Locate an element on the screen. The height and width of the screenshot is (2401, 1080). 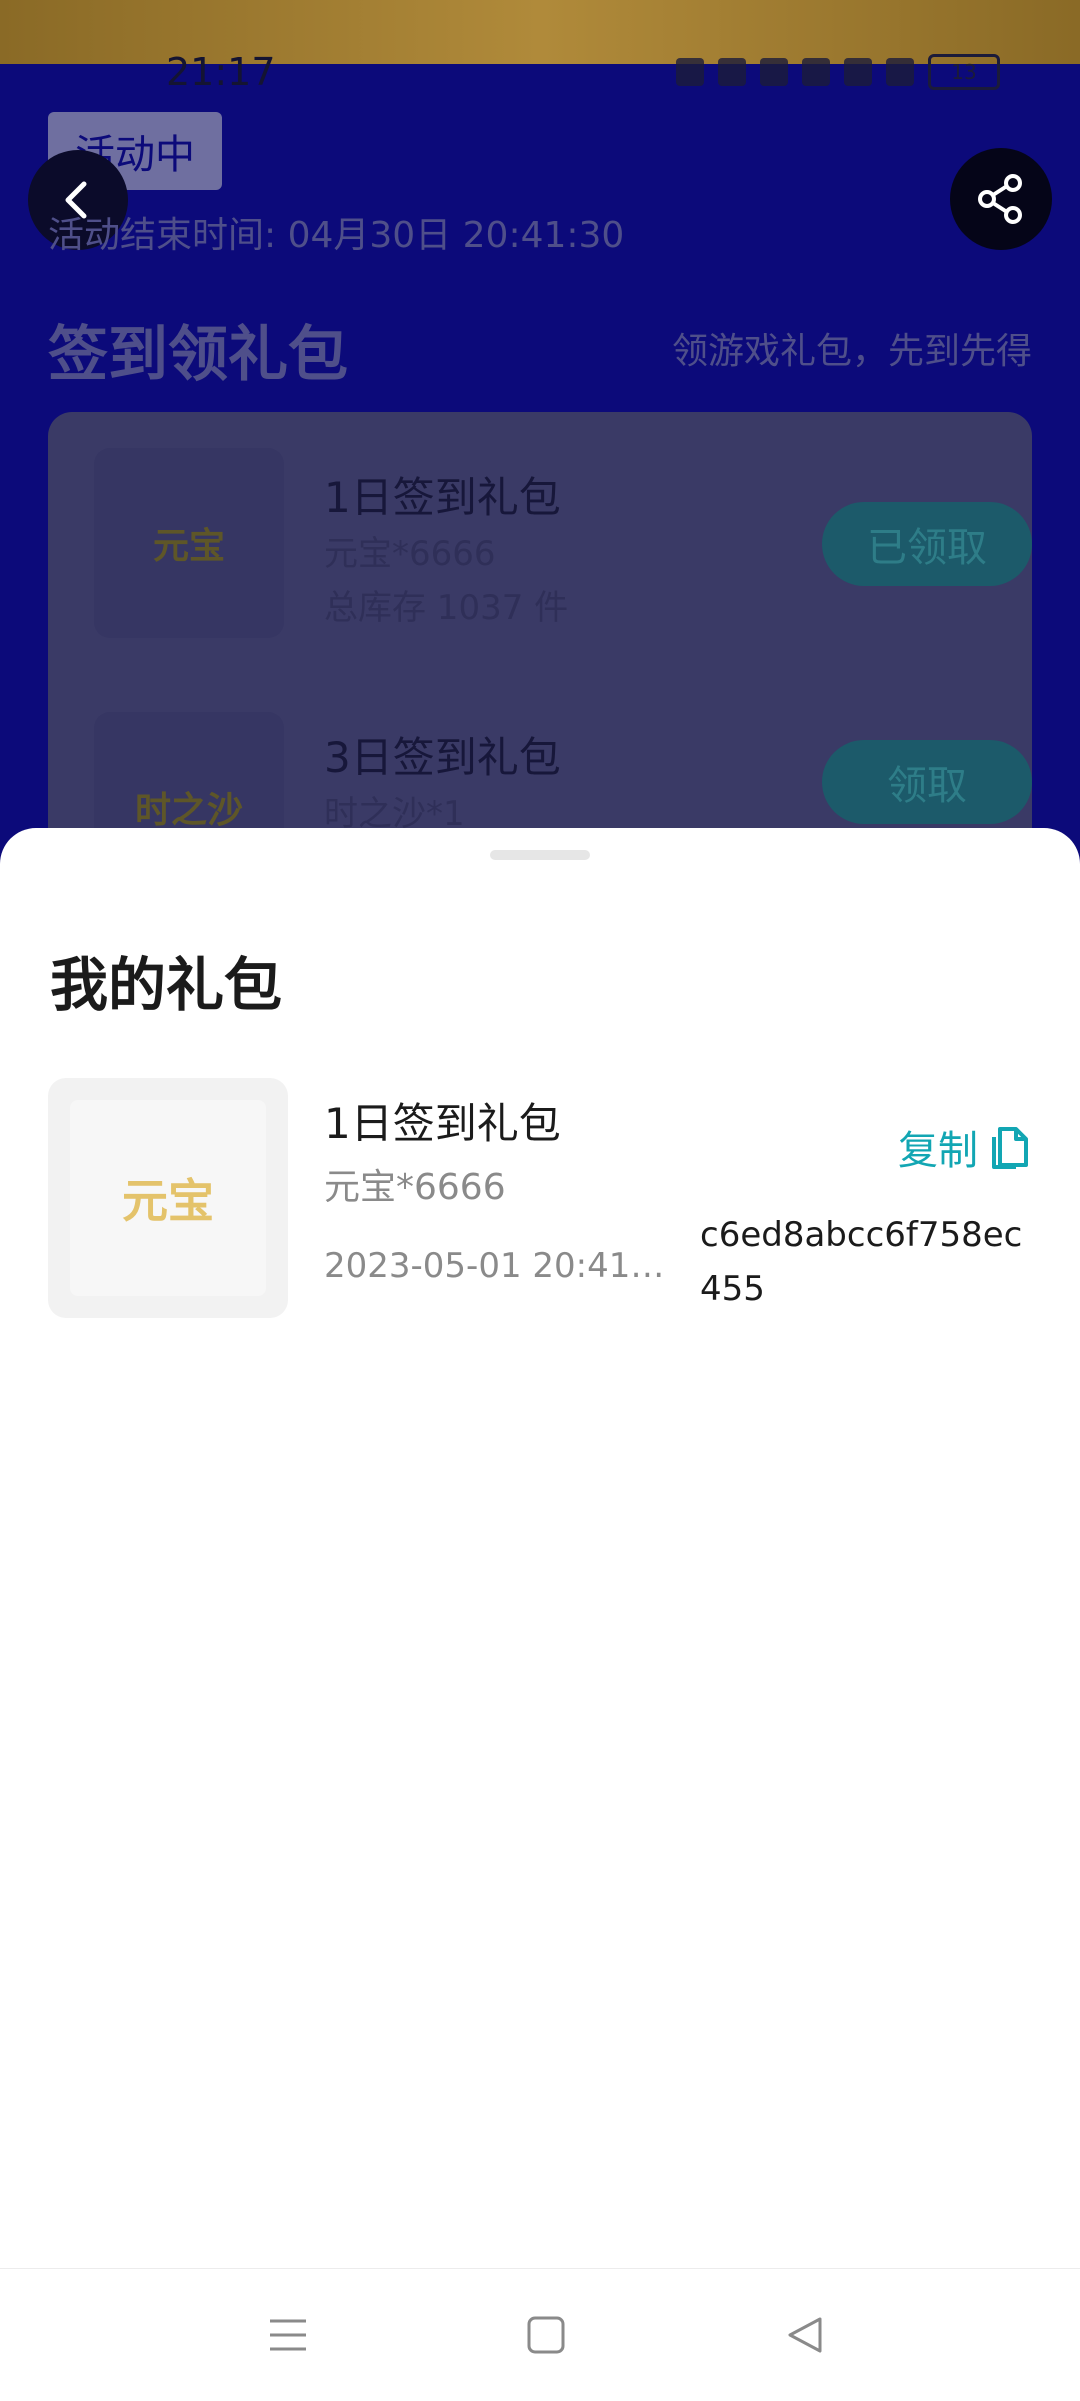
gift-list-item: 元宝 1日签到礼包 元宝*6666 总库存 1037 件 已领取 is located at coordinates (563, 525).